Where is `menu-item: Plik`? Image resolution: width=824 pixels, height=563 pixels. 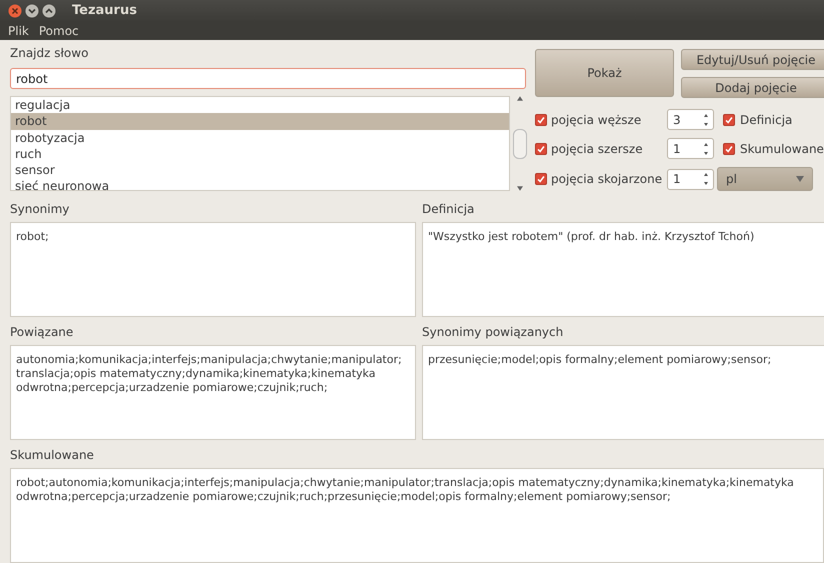
menu-item: Plik is located at coordinates (18, 31).